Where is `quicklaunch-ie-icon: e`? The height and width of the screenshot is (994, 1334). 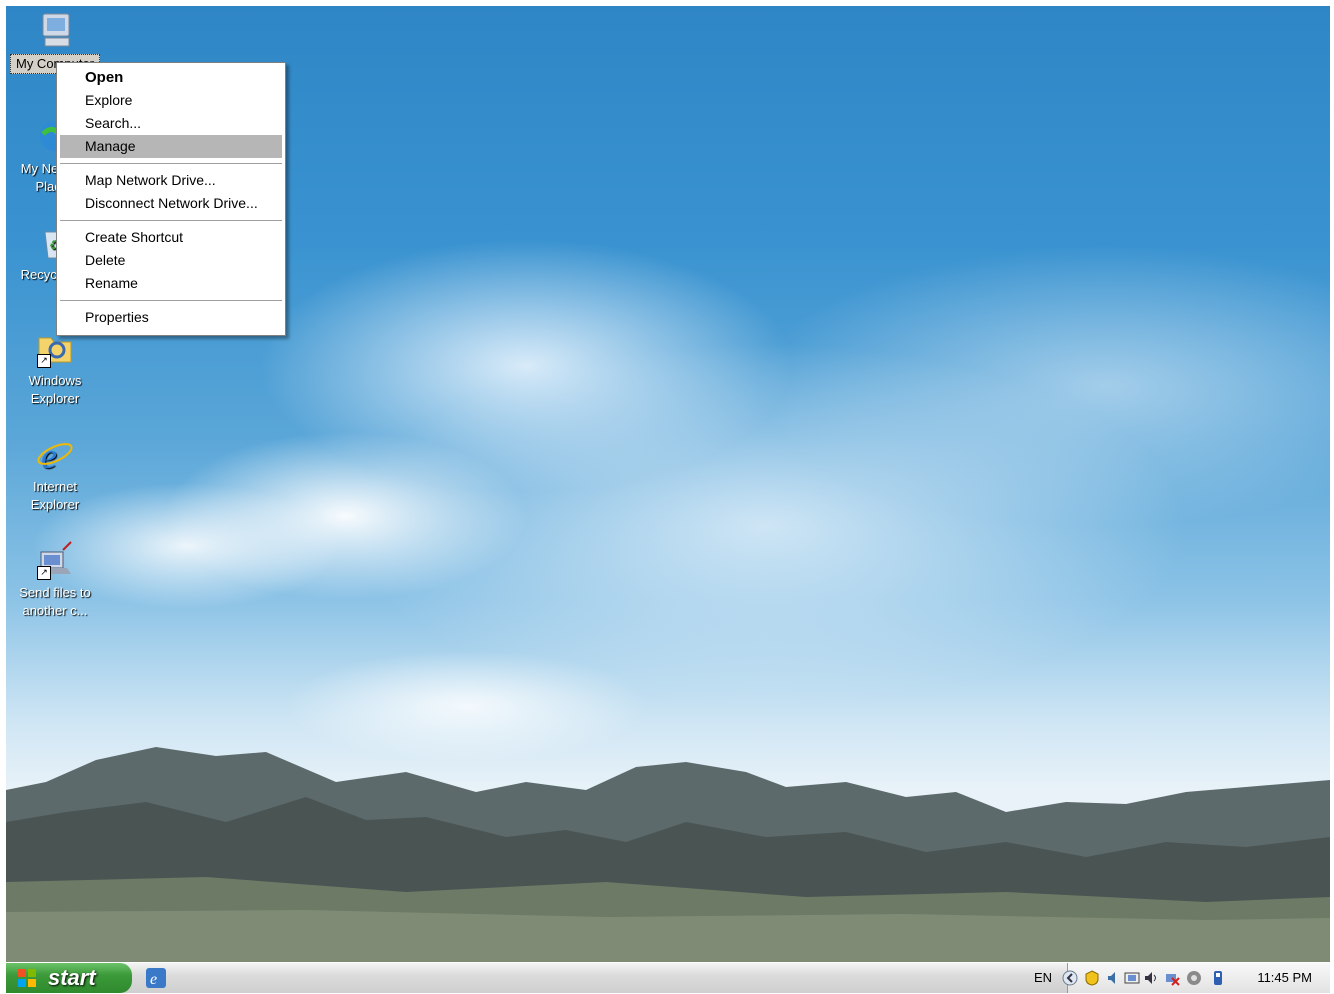 quicklaunch-ie-icon: e is located at coordinates (156, 978).